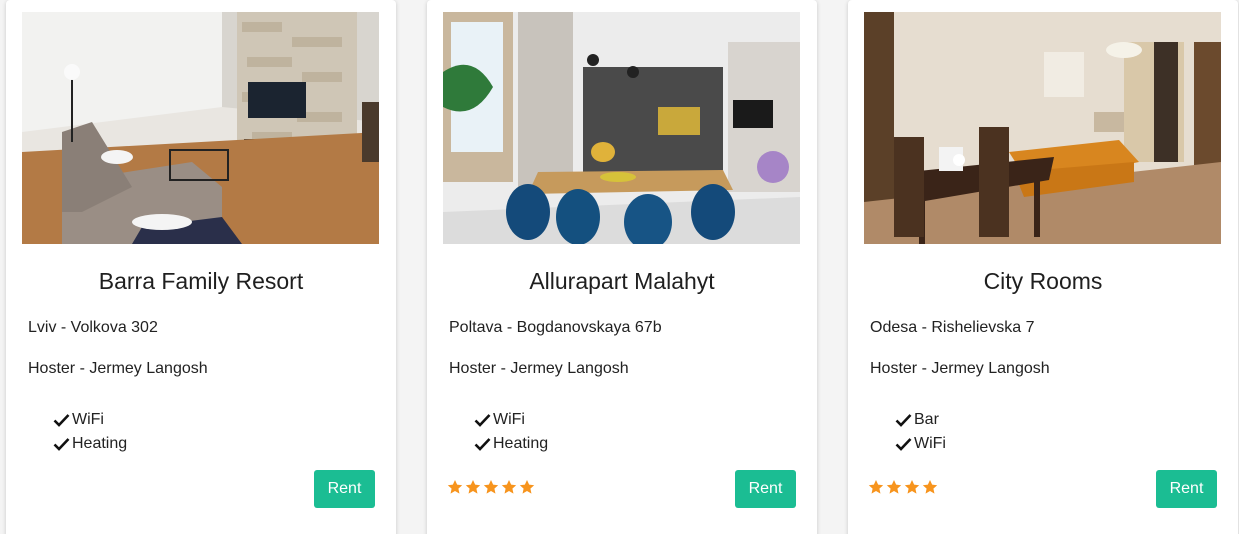 This screenshot has height=534, width=1239. I want to click on listing-title: Barra Family Resort, so click(201, 281).